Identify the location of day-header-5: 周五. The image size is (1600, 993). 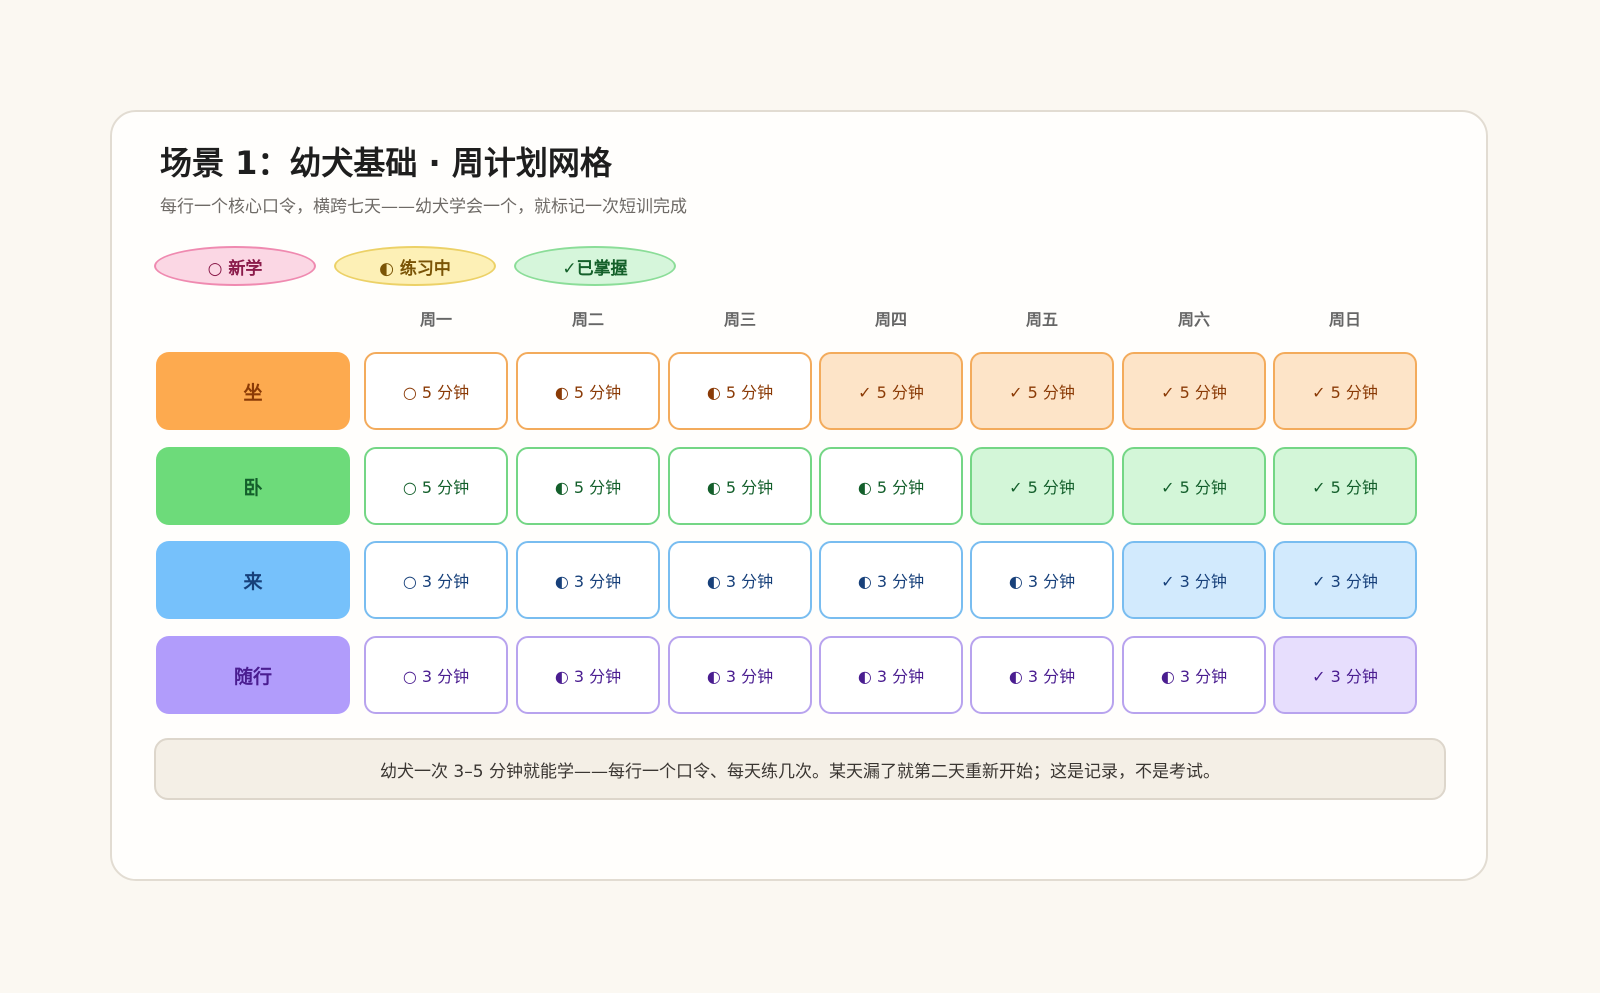
(1041, 319).